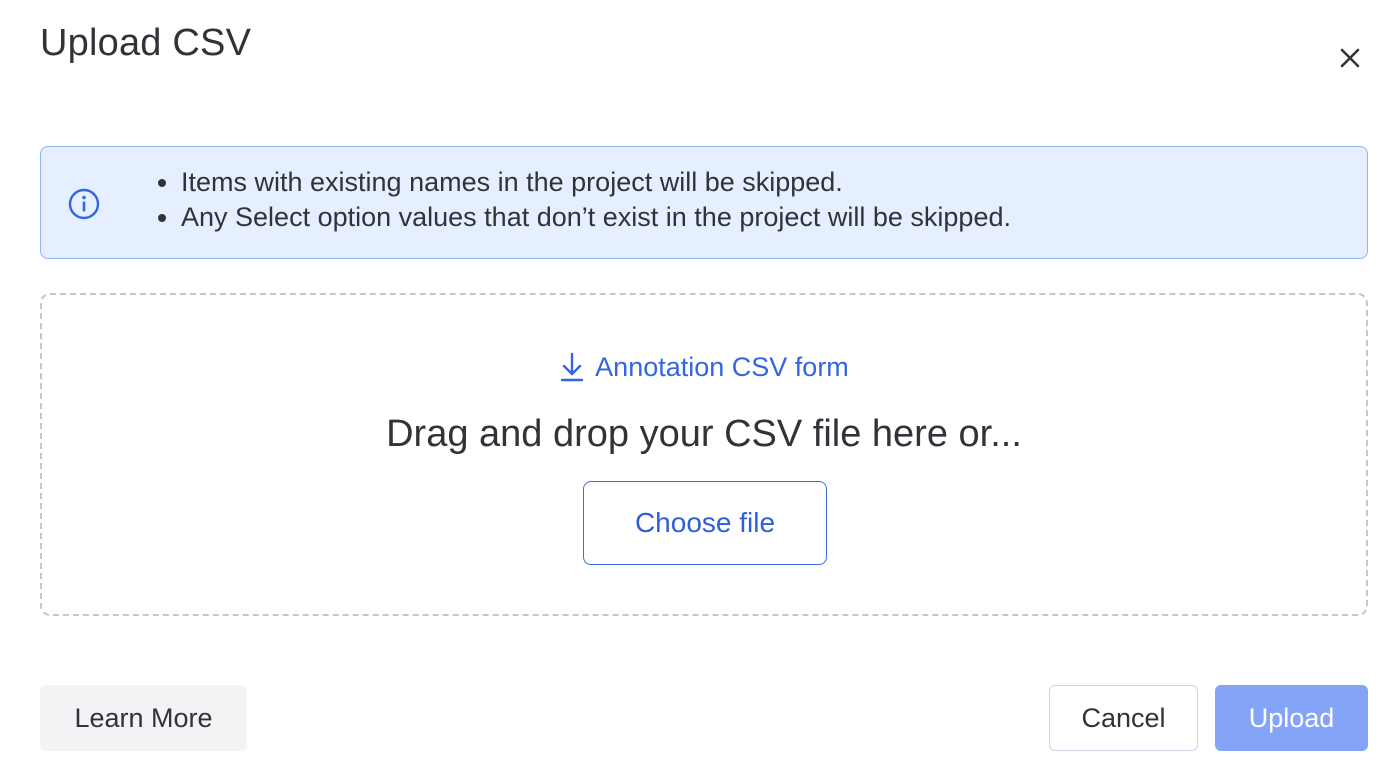 The width and height of the screenshot is (1400, 764). What do you see at coordinates (572, 367) in the screenshot?
I see `download-arrow-icon` at bounding box center [572, 367].